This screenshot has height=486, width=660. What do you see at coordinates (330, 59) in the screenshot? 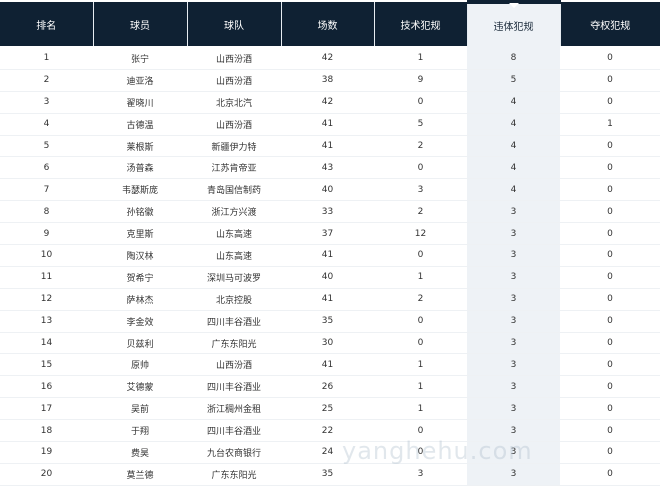
I see `table-row: 1 张宁 山西汾酒 42 1 8 0` at bounding box center [330, 59].